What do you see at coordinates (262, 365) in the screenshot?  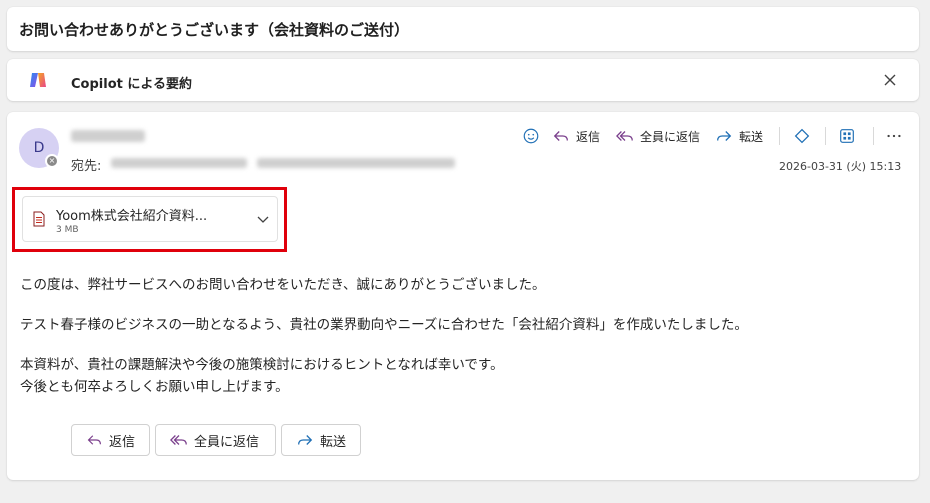 I see `body-paragraph: 本資料が、貴社の課題解決や今後の施策検討におけるヒントとなれば幸いです。` at bounding box center [262, 365].